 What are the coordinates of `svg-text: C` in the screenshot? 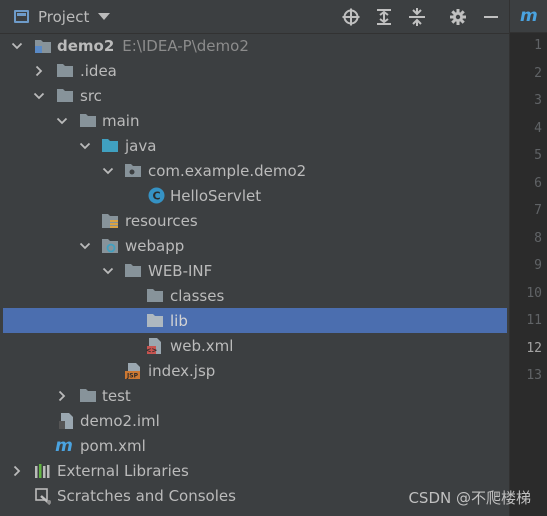 It's located at (156, 196).